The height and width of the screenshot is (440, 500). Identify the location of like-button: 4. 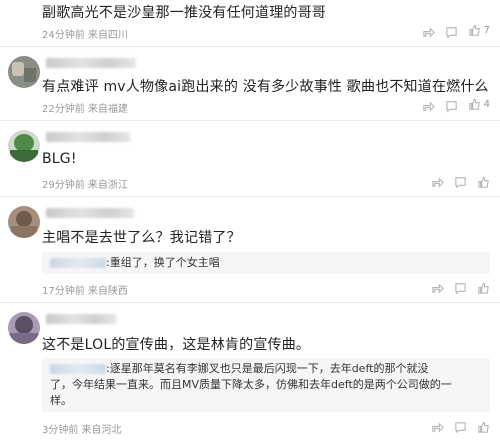
(479, 104).